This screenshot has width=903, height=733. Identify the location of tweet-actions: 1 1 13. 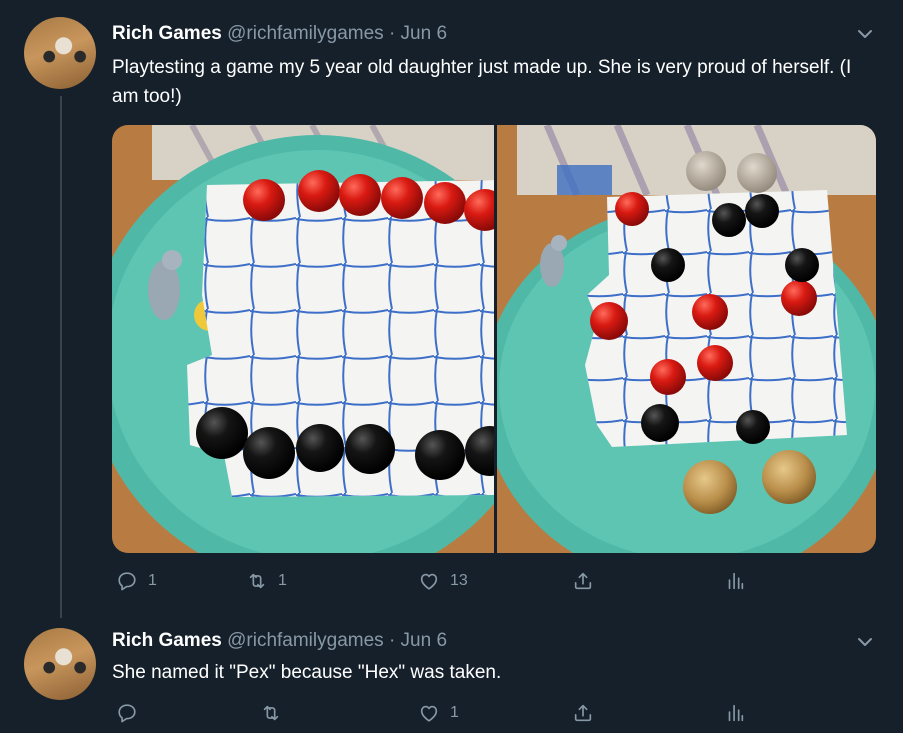
(452, 581).